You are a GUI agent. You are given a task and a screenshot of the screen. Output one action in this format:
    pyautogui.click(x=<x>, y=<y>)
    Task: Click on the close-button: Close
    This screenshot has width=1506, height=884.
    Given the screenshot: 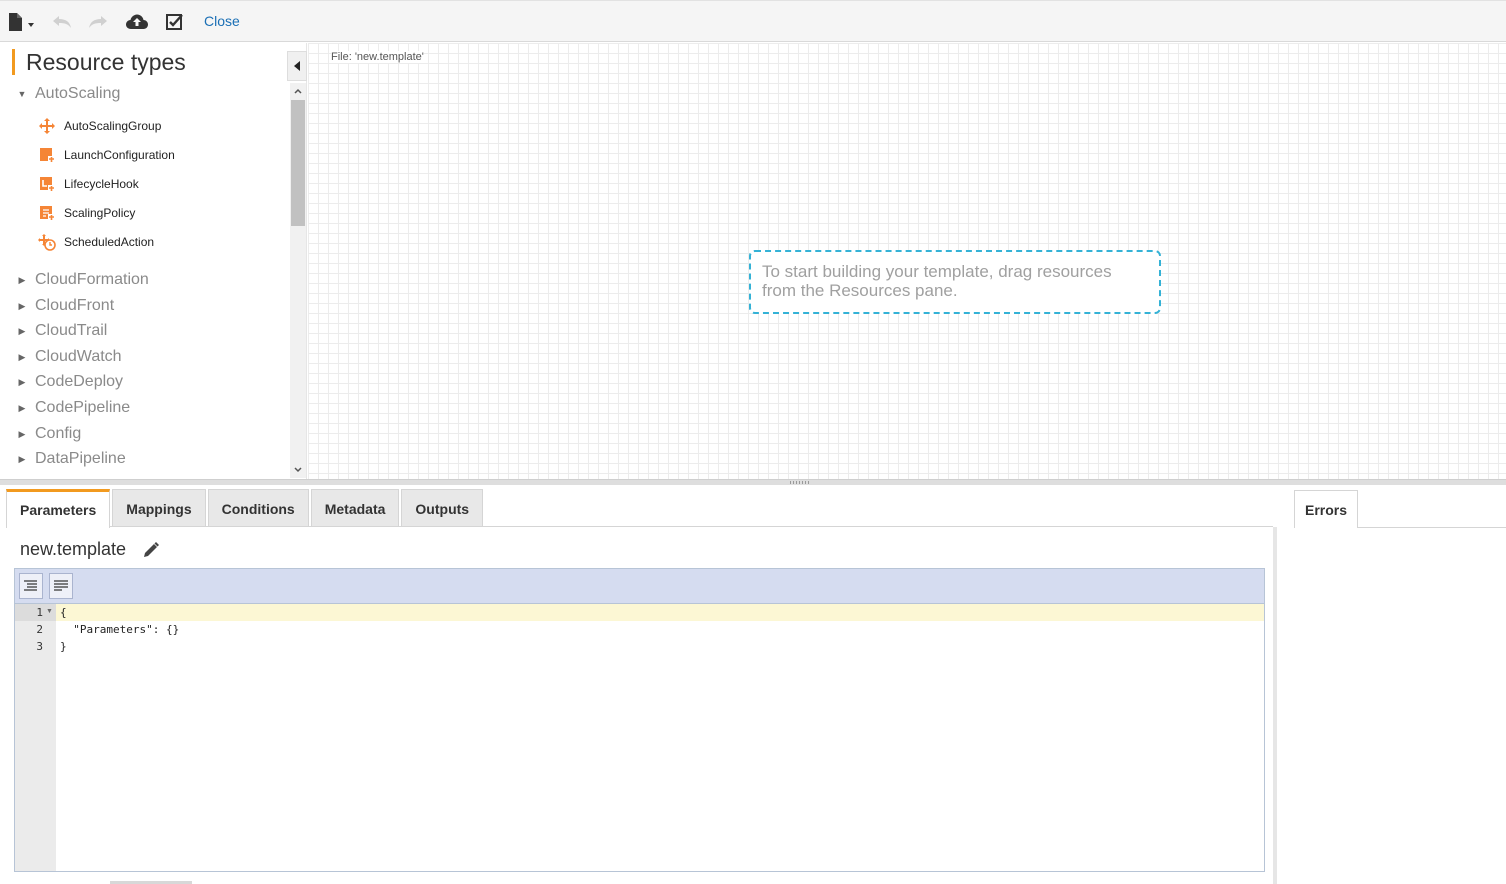 What is the action you would take?
    pyautogui.click(x=222, y=21)
    